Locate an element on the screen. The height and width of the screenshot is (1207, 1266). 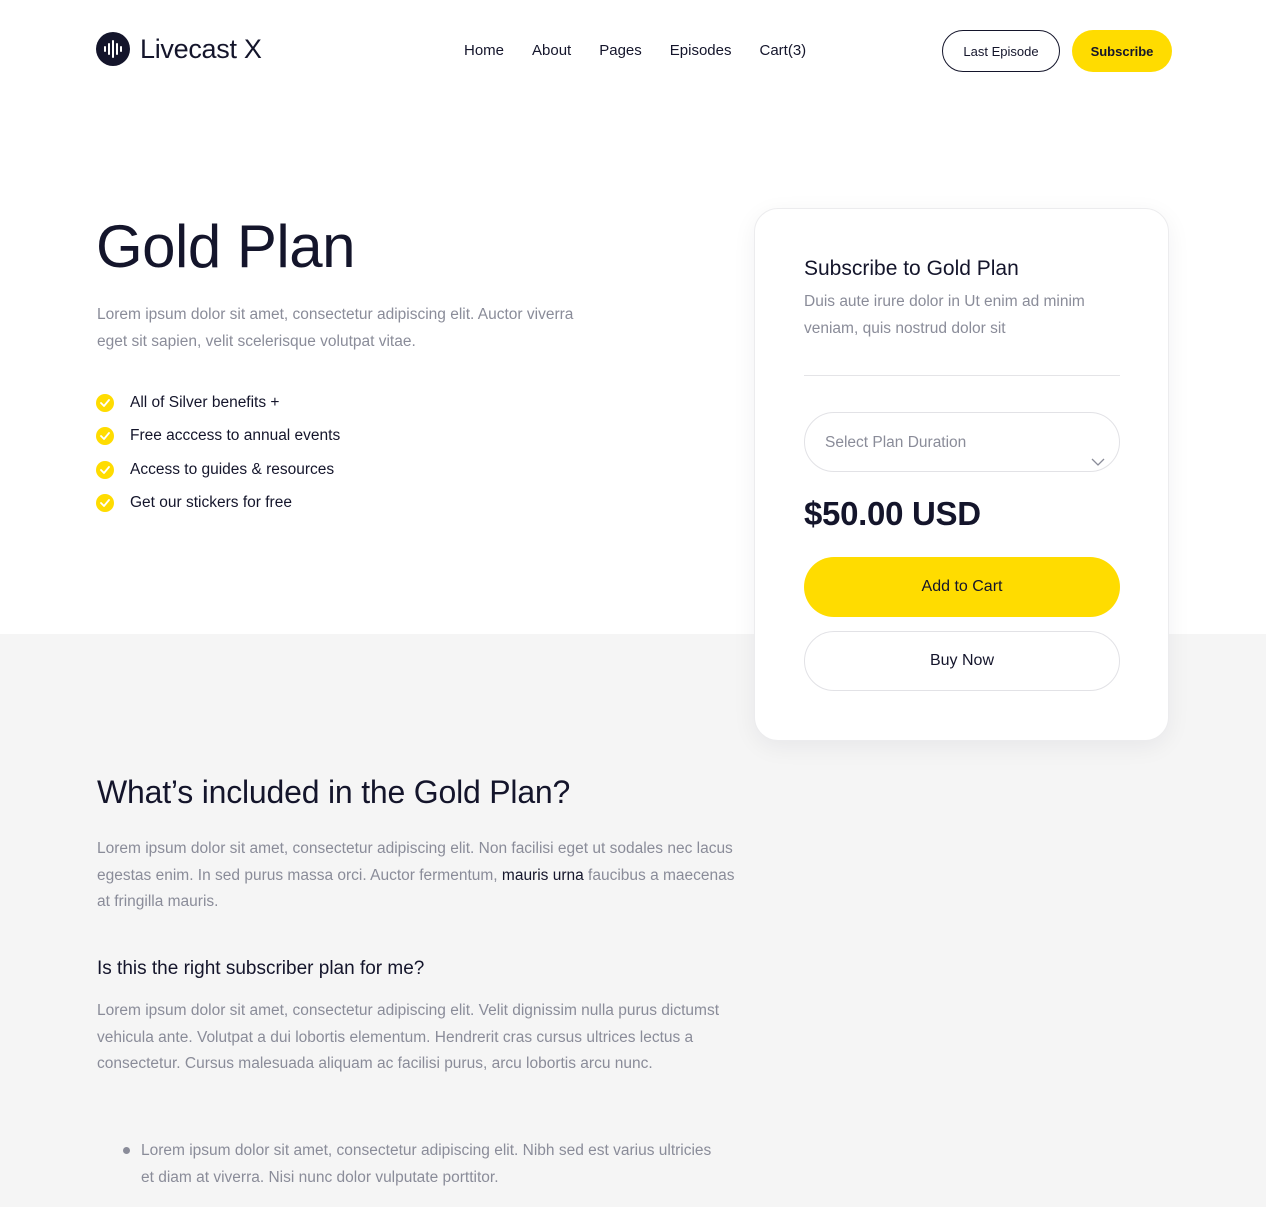
benefit-label: Get our stickers for free is located at coordinates (211, 503).